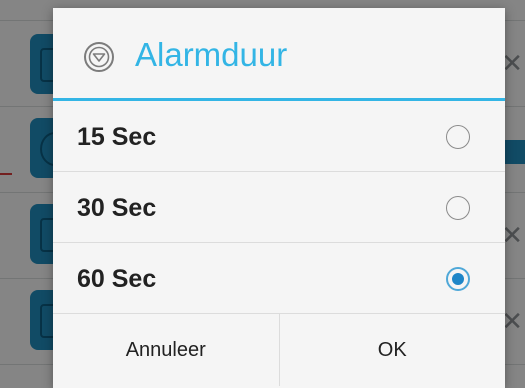 Image resolution: width=525 pixels, height=388 pixels. I want to click on dialog-title: Alarmduur, so click(211, 54).